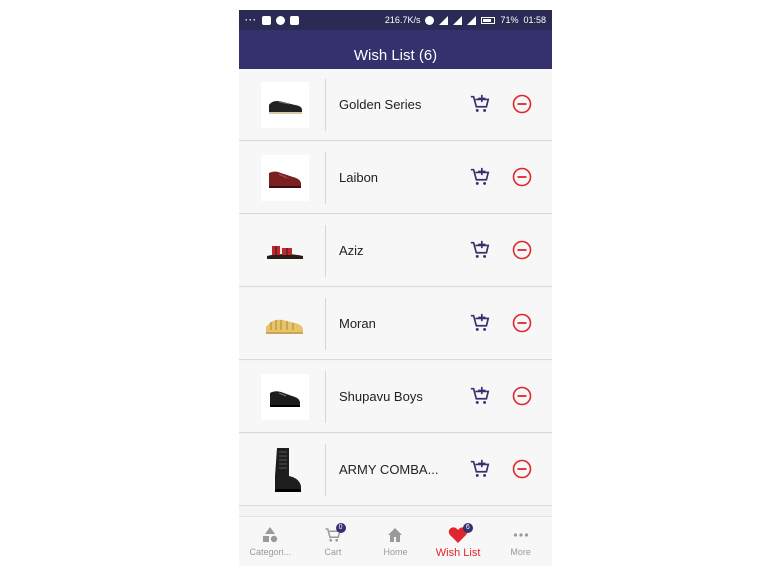 The width and height of the screenshot is (768, 576). I want to click on list-item: Aziz, so click(395, 251).